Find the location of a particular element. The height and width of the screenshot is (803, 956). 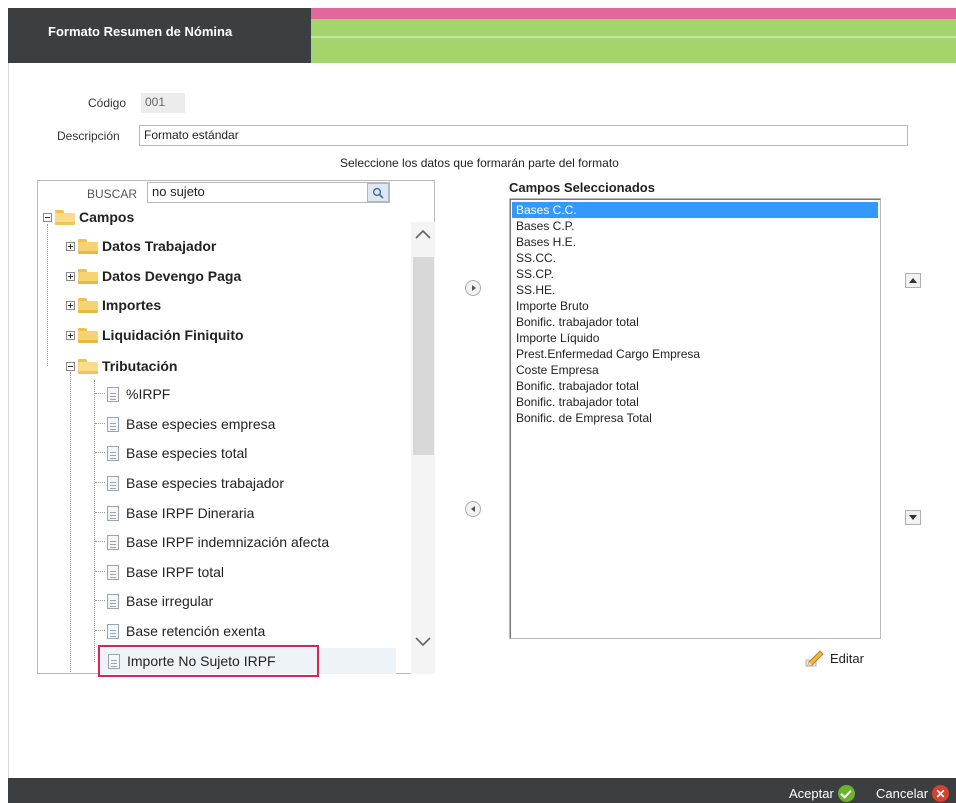

cancel-button: Cancelar ✕ is located at coordinates (913, 793).